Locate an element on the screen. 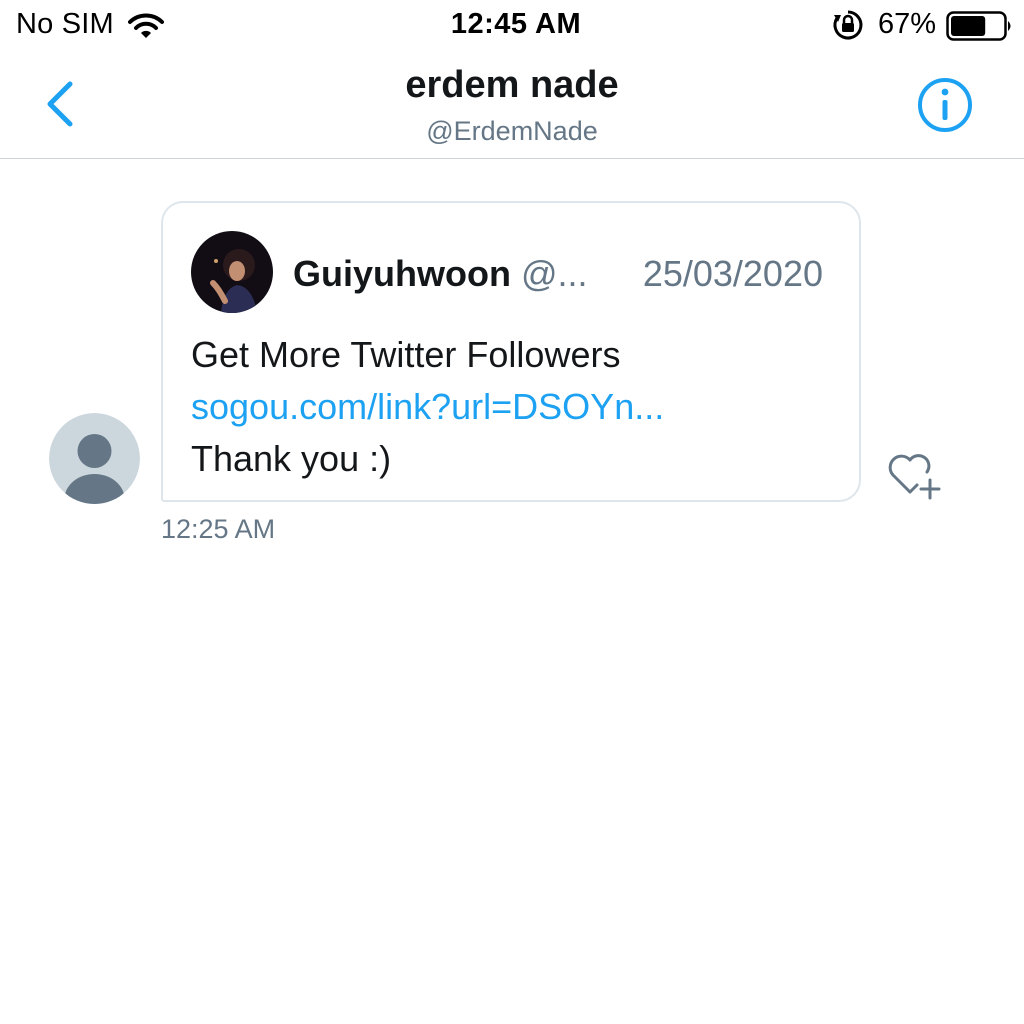 Image resolution: width=1024 pixels, height=1024 pixels. conversation-header: erdem nade @ErdemNade is located at coordinates (512, 105).